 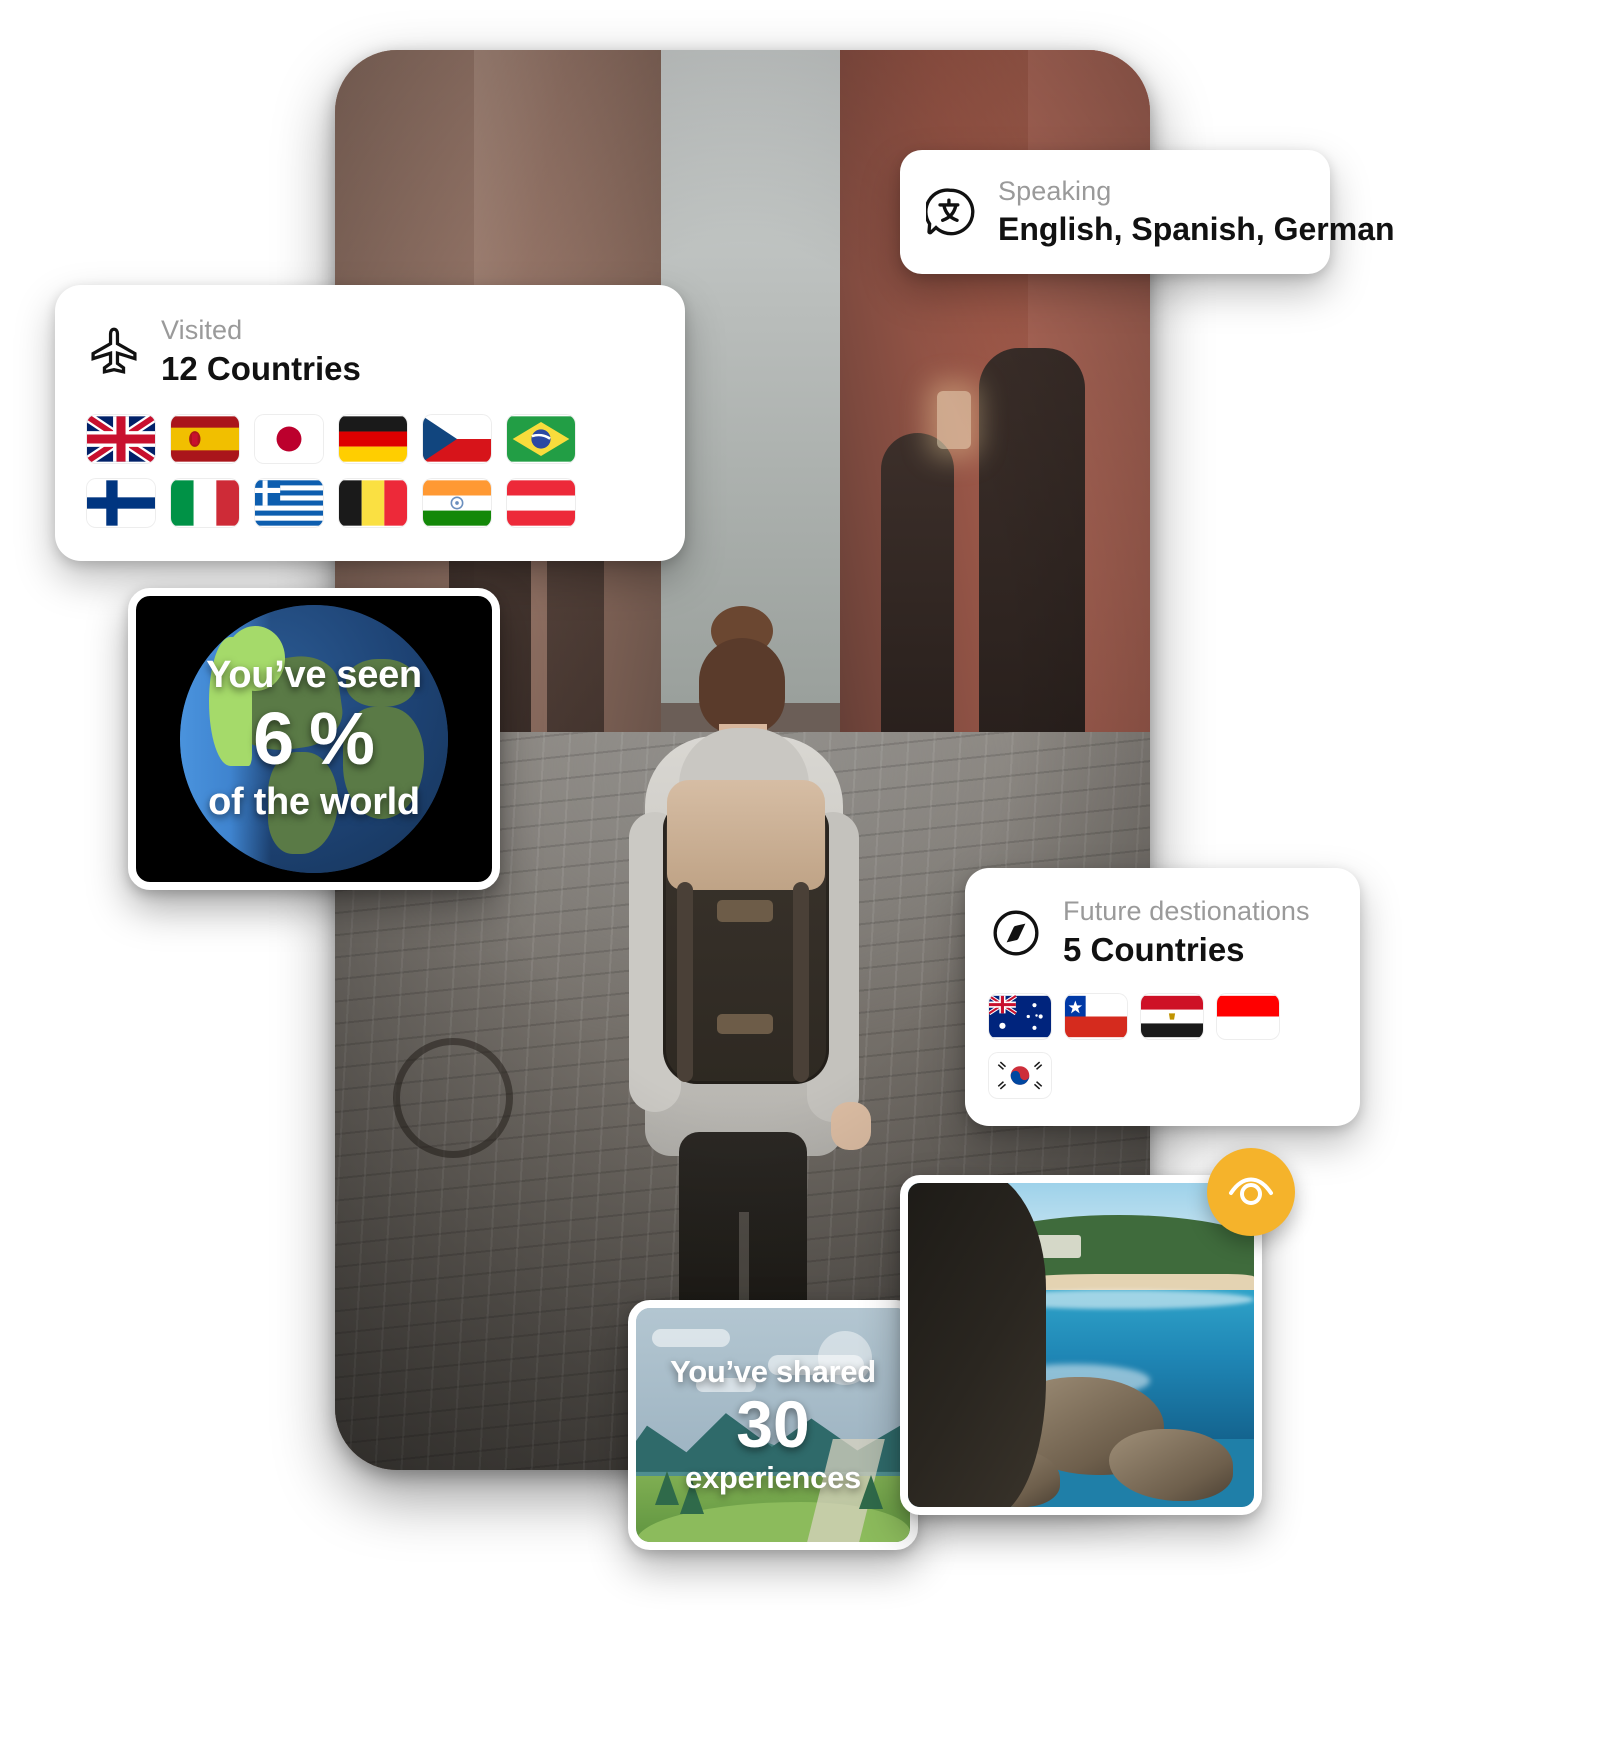 What do you see at coordinates (289, 438) in the screenshot?
I see `flag-jp` at bounding box center [289, 438].